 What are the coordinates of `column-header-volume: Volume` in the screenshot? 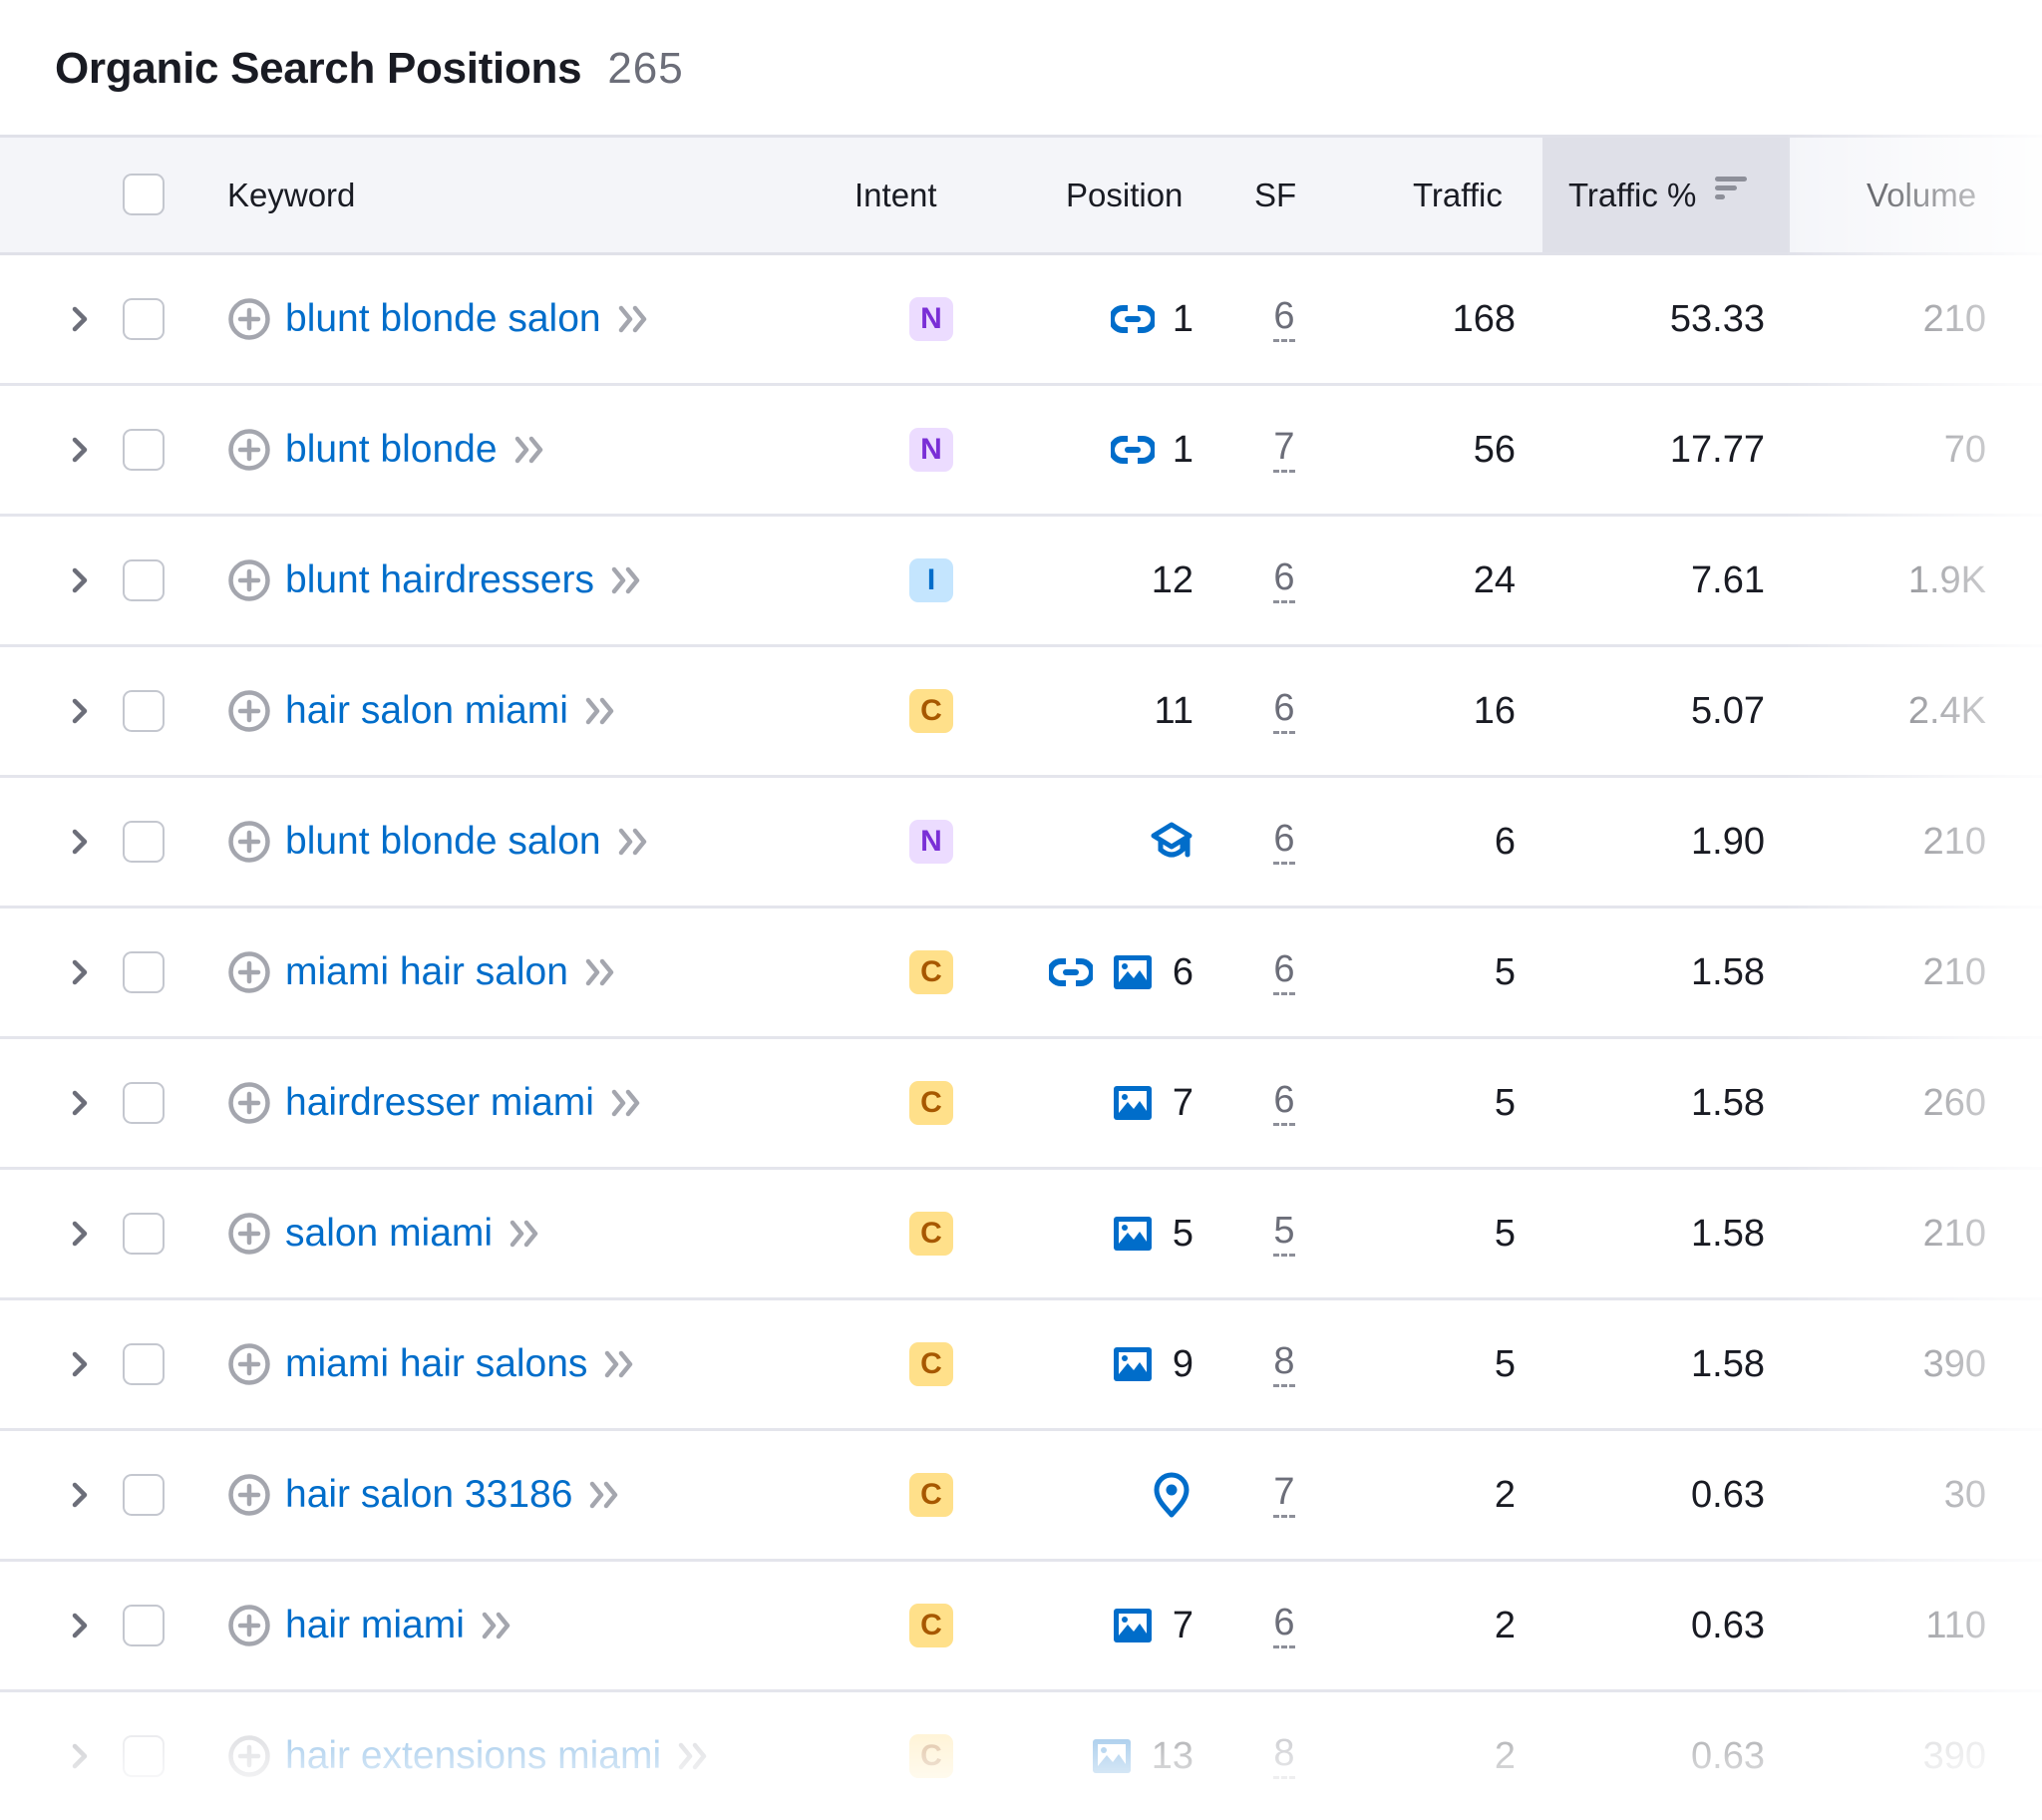 It's located at (1922, 195).